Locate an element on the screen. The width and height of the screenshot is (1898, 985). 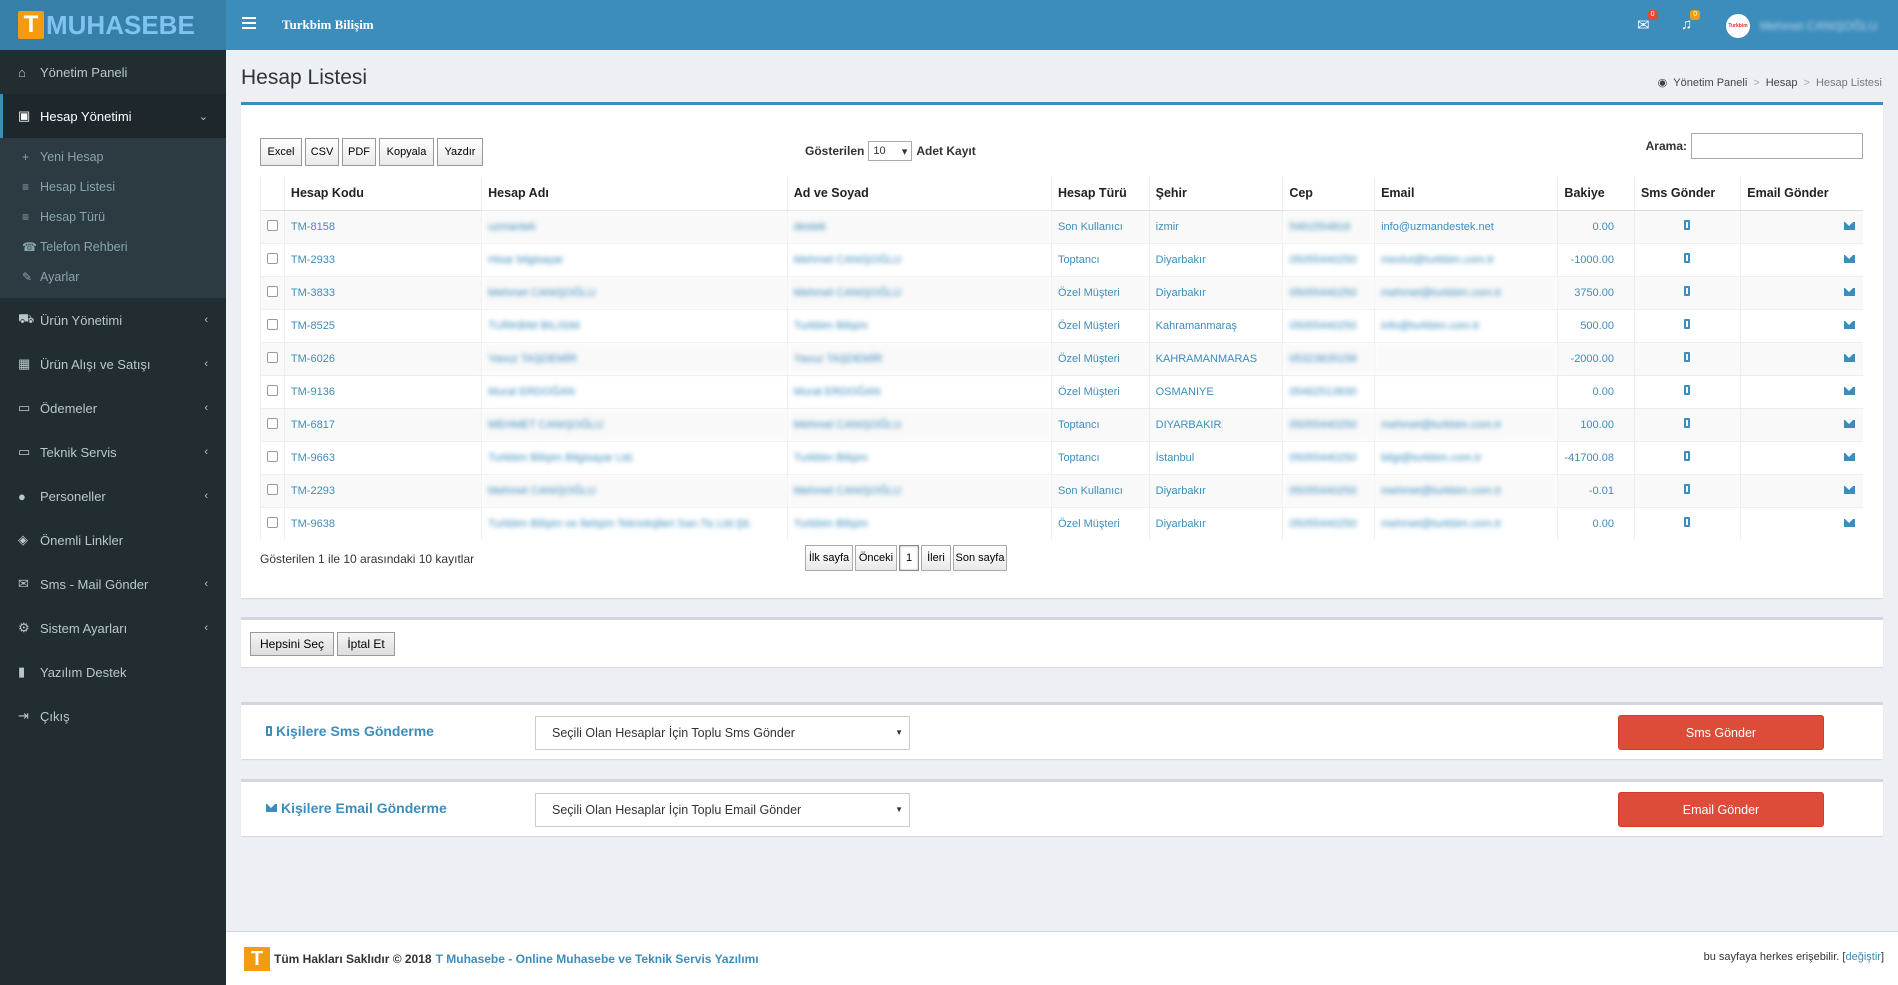
select-all-button: Hepsini Seç is located at coordinates (292, 644).